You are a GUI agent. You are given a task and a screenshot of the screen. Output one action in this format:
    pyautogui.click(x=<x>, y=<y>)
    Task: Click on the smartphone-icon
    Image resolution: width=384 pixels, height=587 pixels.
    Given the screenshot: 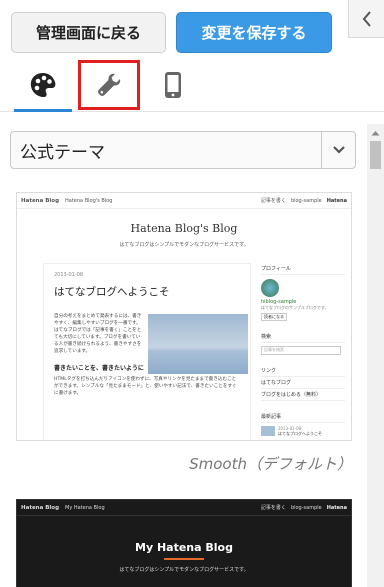 What is the action you would take?
    pyautogui.click(x=173, y=85)
    